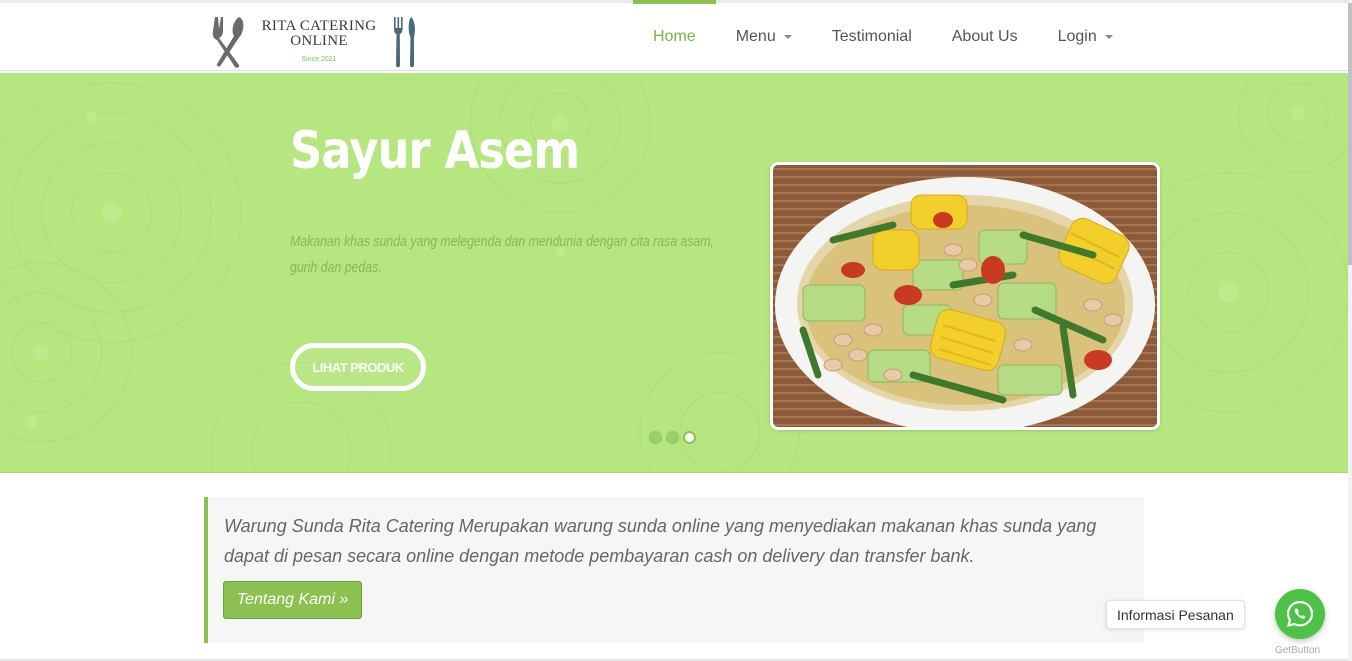 The height and width of the screenshot is (661, 1352). Describe the element at coordinates (358, 367) in the screenshot. I see `lihat-produk-button: LIHAT PRODUK` at that location.